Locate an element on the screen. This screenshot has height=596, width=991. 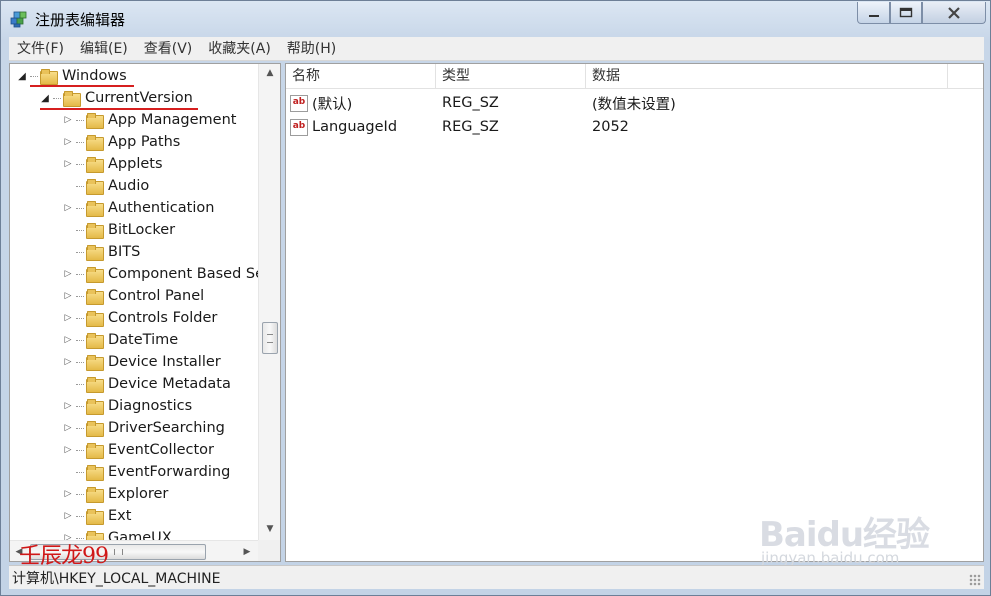
maximize-icon is located at coordinates (906, 12).